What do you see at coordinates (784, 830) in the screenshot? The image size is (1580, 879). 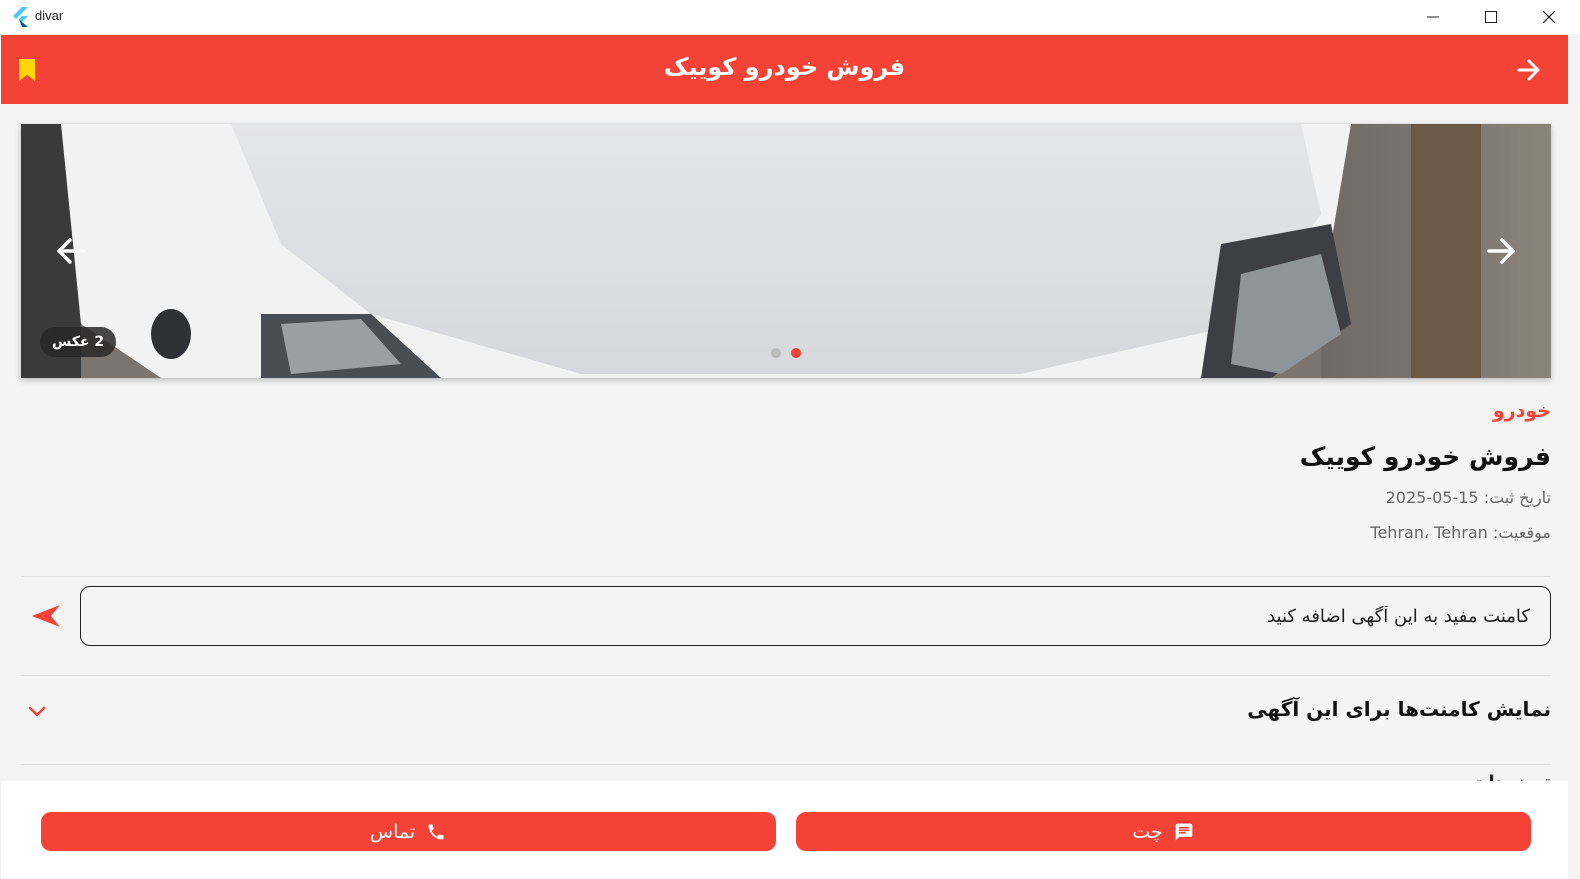 I see `bottom-action-bar: تماس چت` at bounding box center [784, 830].